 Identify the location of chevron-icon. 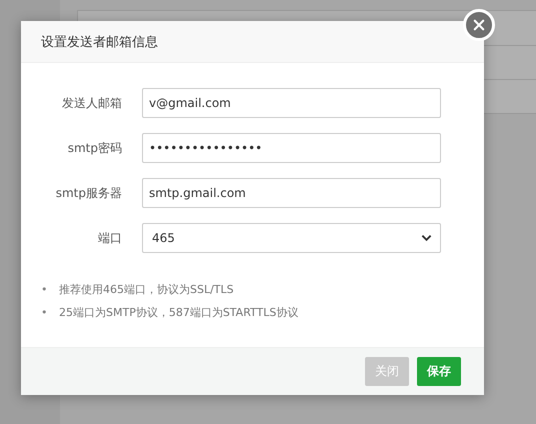
(426, 238).